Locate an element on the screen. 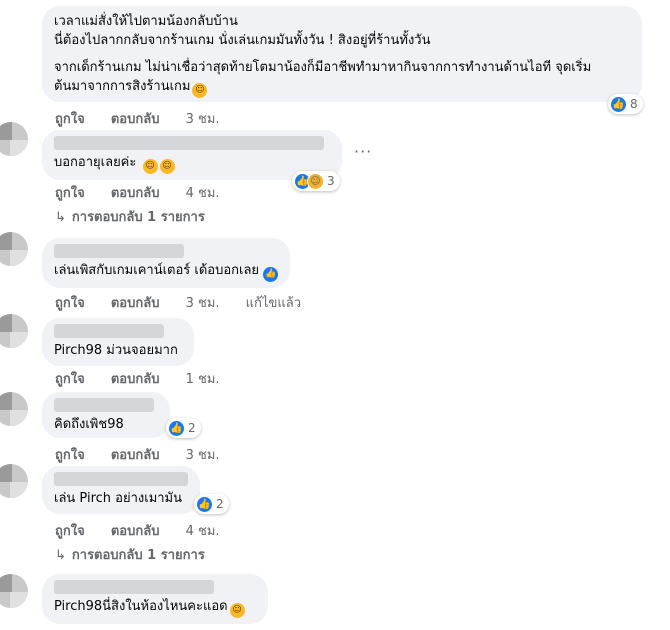 The image size is (670, 630). comment-text-part: ต้นมาจากการสิงร้านเกม is located at coordinates (122, 86).